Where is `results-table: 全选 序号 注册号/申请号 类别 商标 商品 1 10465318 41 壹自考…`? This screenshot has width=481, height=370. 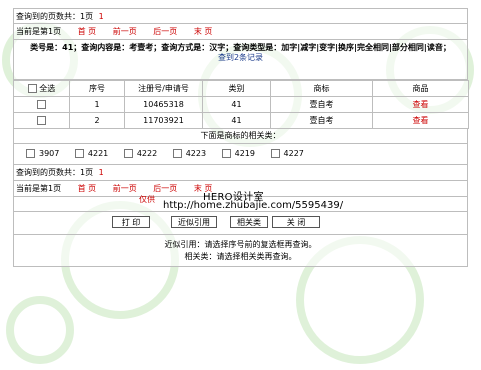 results-table: 全选 序号 注册号/申请号 类别 商标 商品 1 10465318 41 壹自考… is located at coordinates (241, 104).